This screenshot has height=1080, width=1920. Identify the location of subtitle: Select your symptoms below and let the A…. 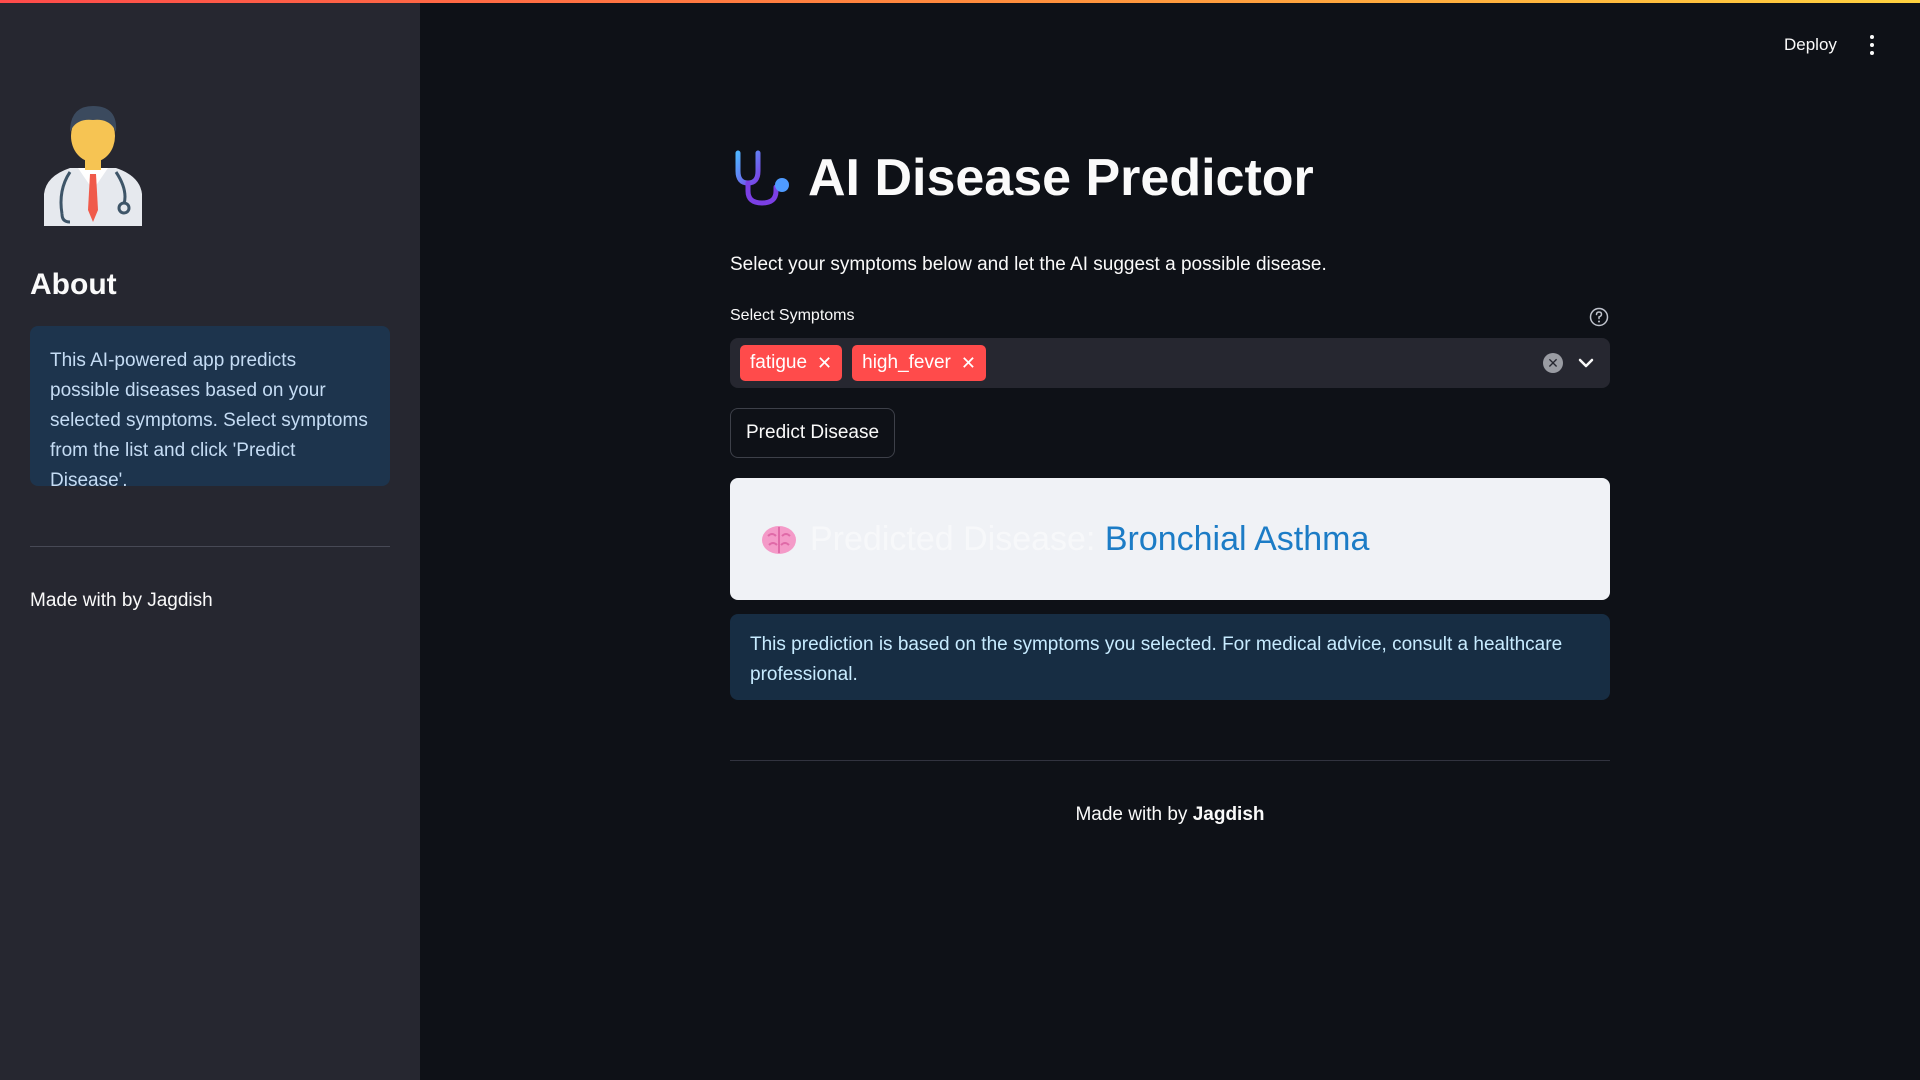
(1028, 264).